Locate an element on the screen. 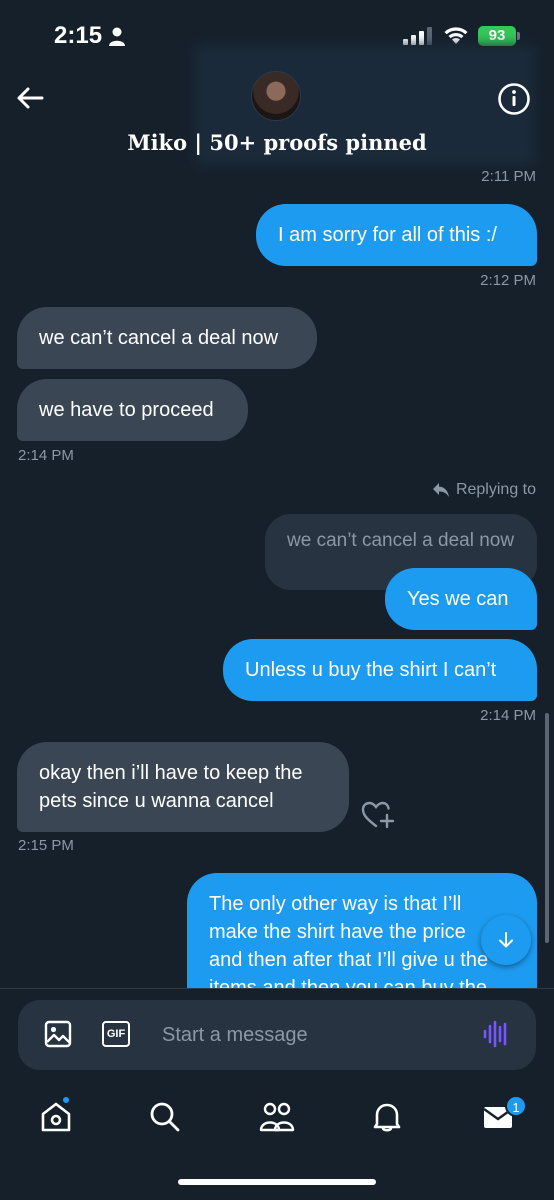 This screenshot has height=1200, width=554. scroll-down-button is located at coordinates (506, 940).